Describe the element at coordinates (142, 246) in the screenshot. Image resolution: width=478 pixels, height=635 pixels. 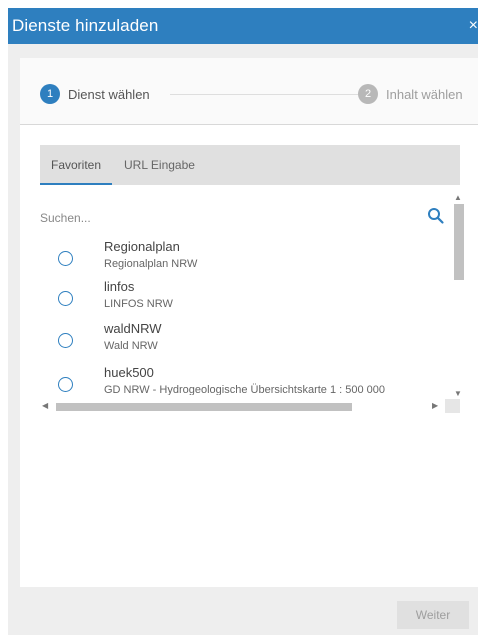
I see `service-name: Regionalplan` at that location.